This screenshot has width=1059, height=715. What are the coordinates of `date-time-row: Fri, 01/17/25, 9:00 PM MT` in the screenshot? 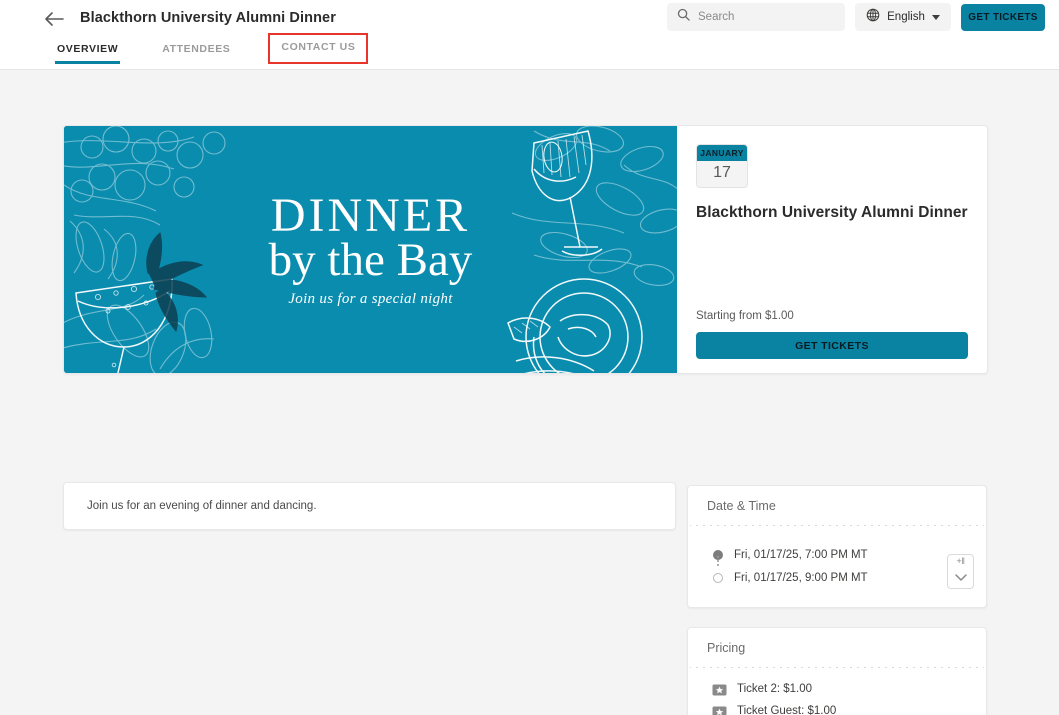 It's located at (849, 577).